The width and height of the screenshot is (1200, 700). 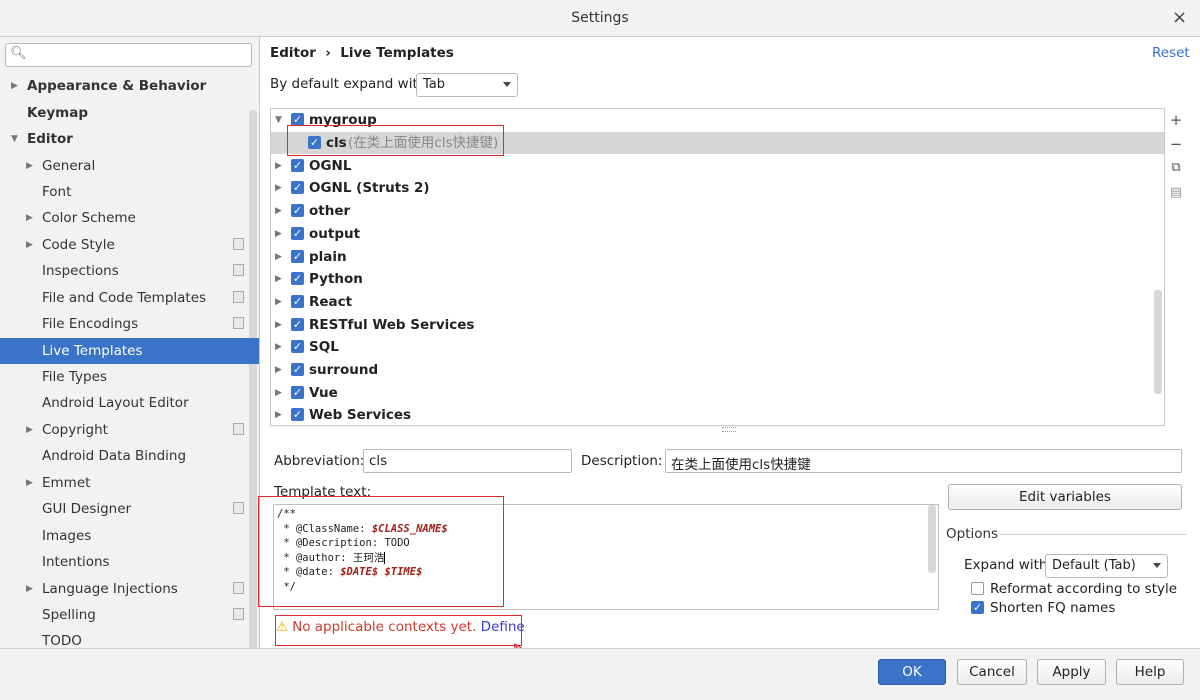 I want to click on sidebar-item-copyright: ▶ Copyright, so click(x=129, y=430).